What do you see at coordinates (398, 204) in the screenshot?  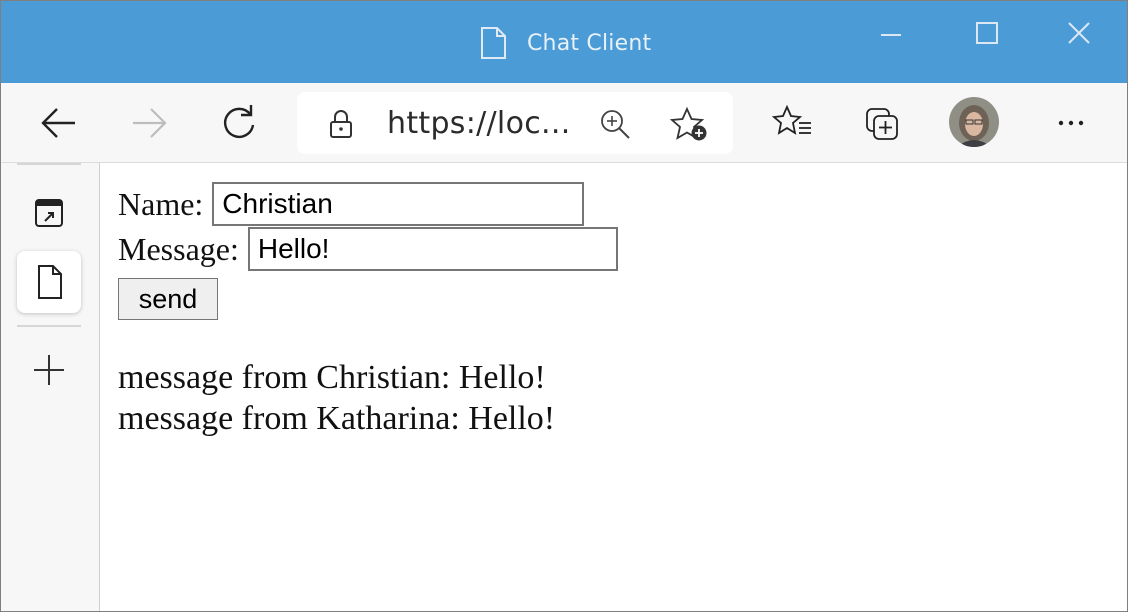 I see `name-input` at bounding box center [398, 204].